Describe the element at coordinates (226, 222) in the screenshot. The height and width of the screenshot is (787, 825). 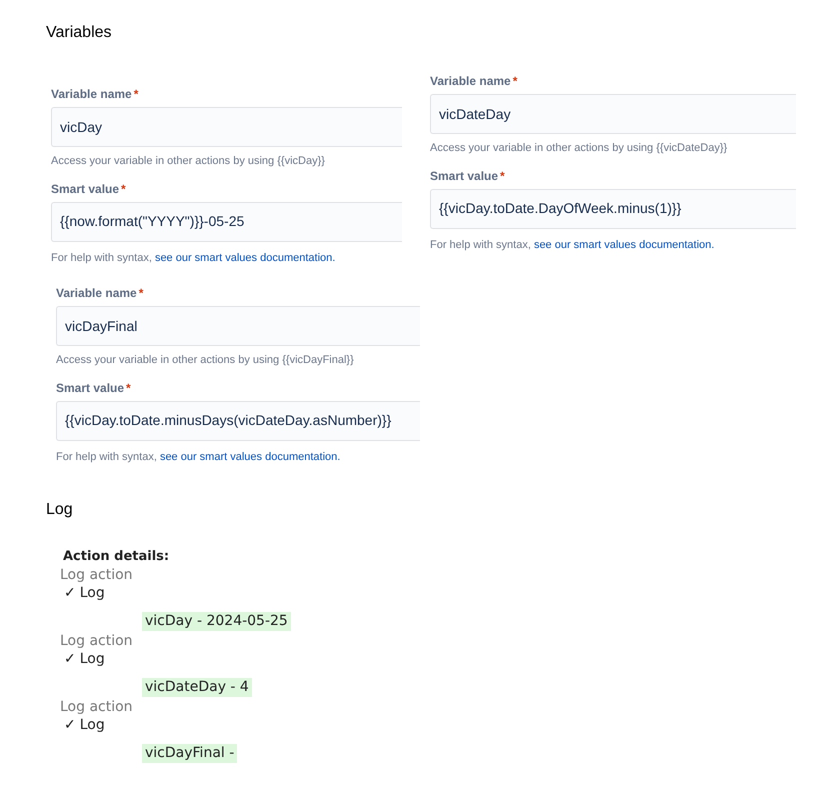
I see `input-field: {{now.format("YYYY")}}-05-25` at that location.